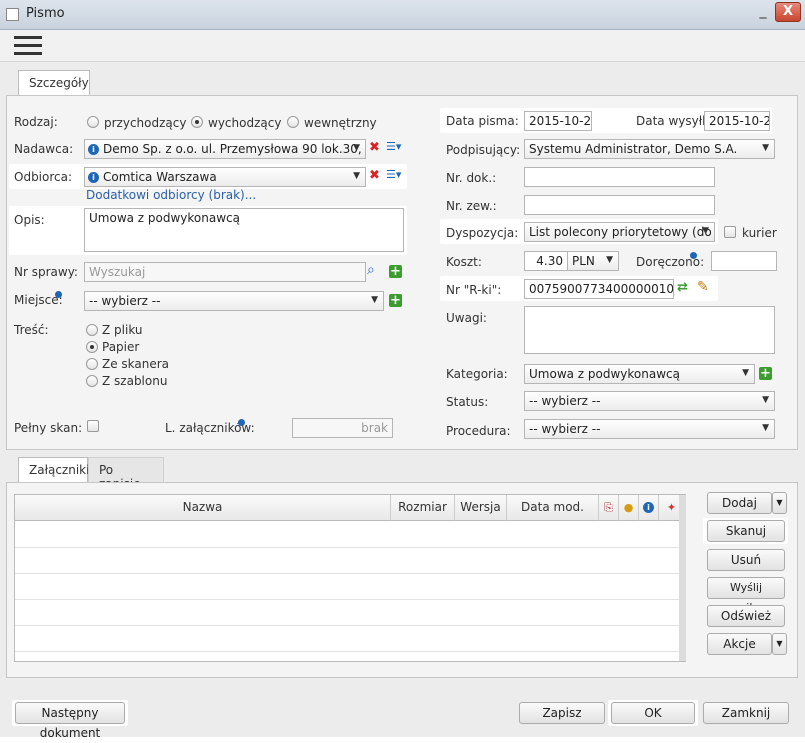 The image size is (805, 743). What do you see at coordinates (619, 205) in the screenshot?
I see `nr-zew-input` at bounding box center [619, 205].